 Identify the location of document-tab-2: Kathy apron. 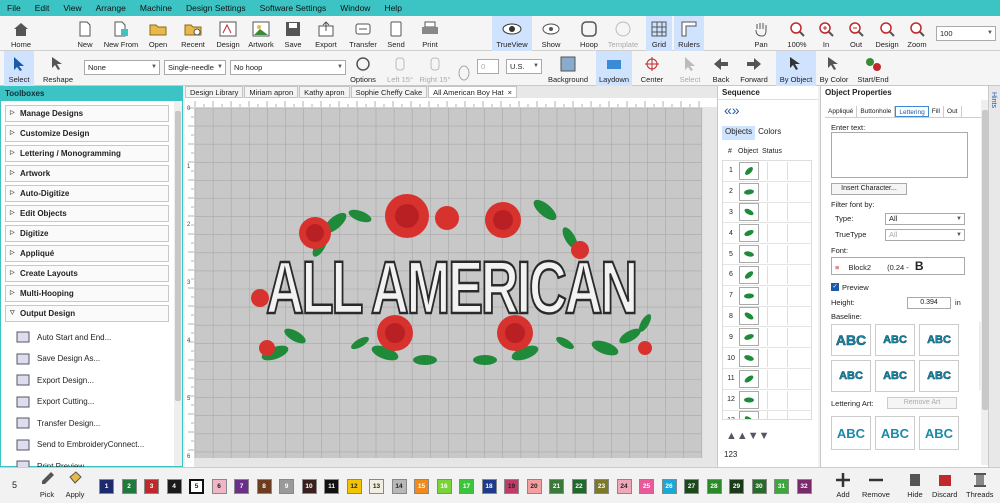
(324, 92).